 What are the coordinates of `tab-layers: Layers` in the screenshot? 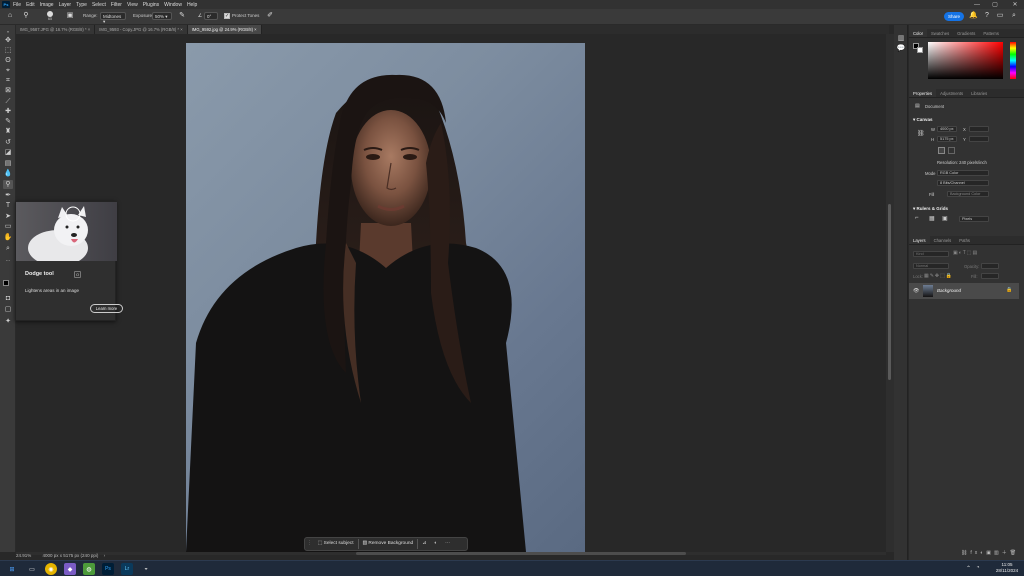 It's located at (919, 240).